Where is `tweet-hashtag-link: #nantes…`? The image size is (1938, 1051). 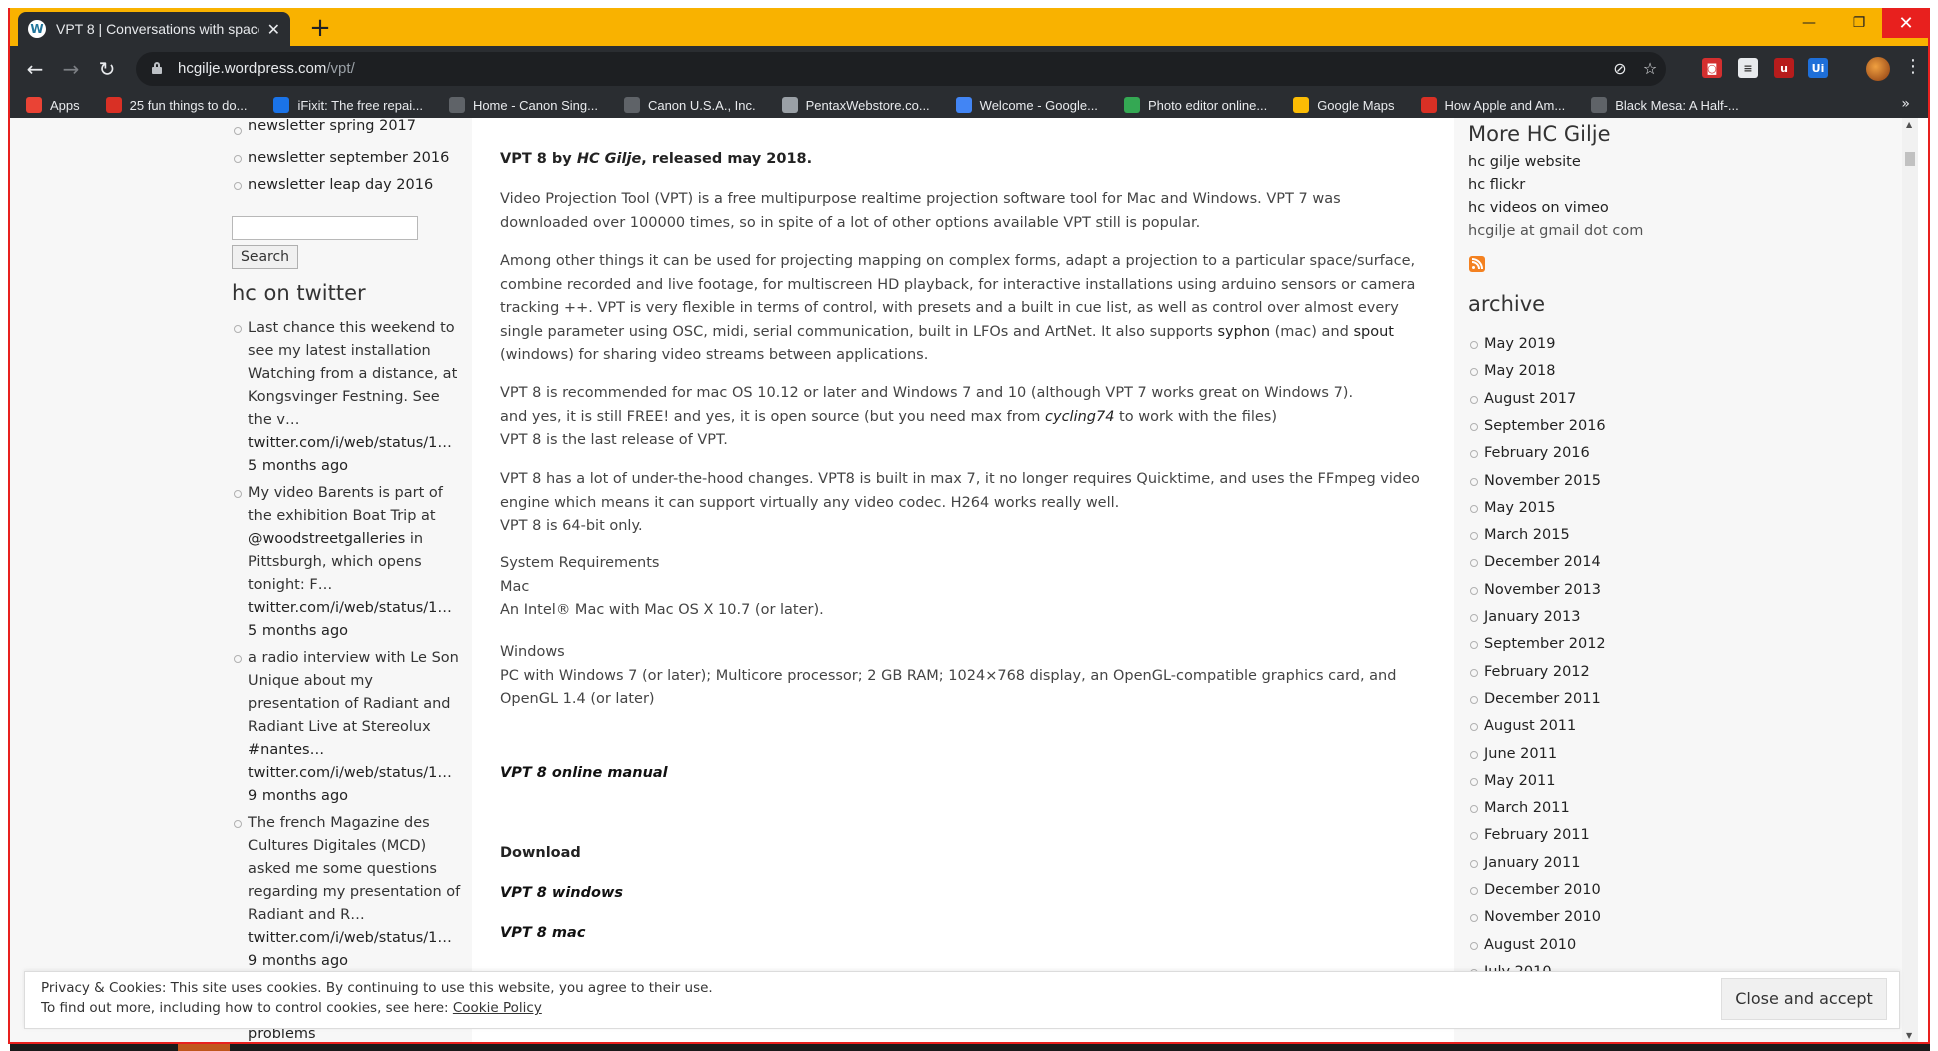
tweet-hashtag-link: #nantes… is located at coordinates (286, 750).